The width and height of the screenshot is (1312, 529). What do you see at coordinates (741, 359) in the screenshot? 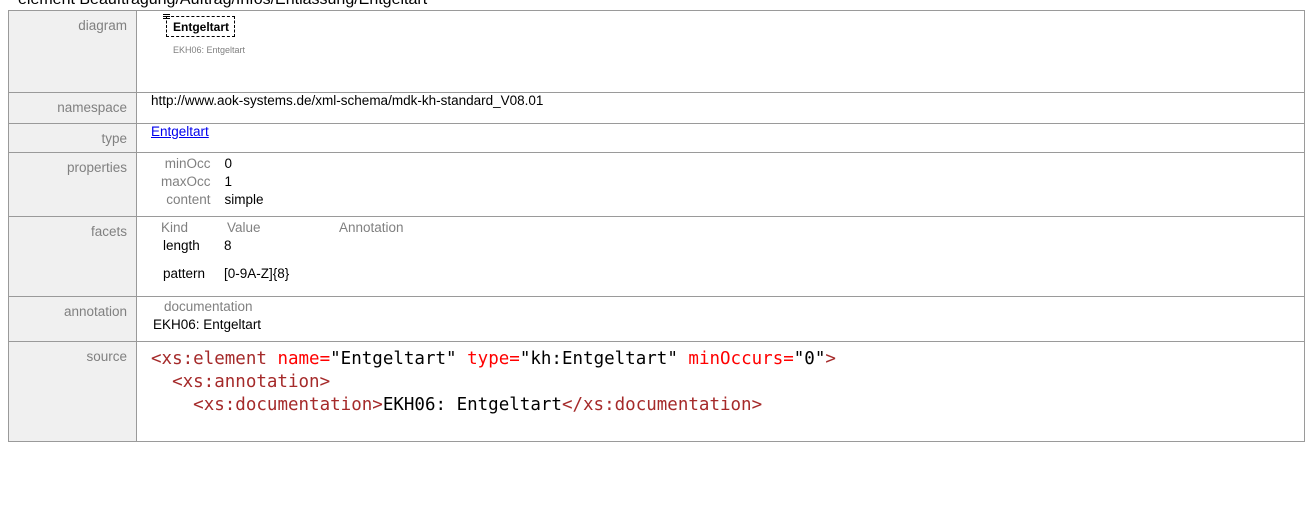
I see `src-attr-name: minOccurs=` at bounding box center [741, 359].